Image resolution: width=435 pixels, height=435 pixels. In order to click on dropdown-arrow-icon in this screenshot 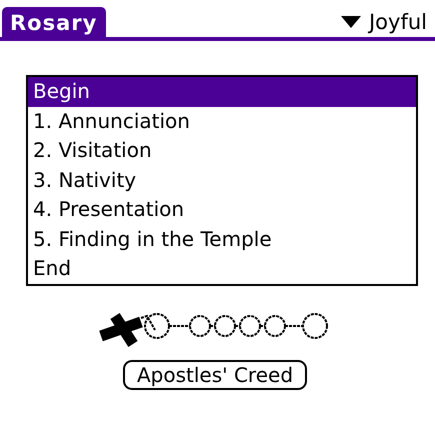, I will do `click(350, 22)`.